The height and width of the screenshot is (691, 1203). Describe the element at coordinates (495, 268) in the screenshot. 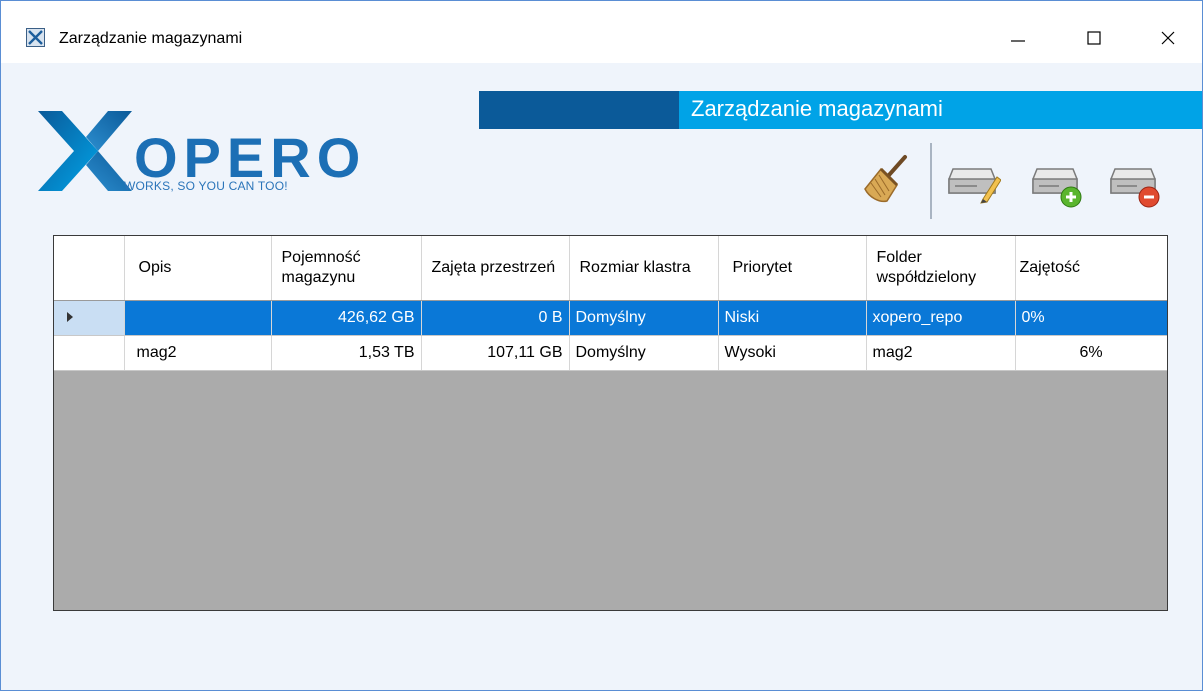

I see `column-header-zajeta: Zajęta przestrzeń` at that location.